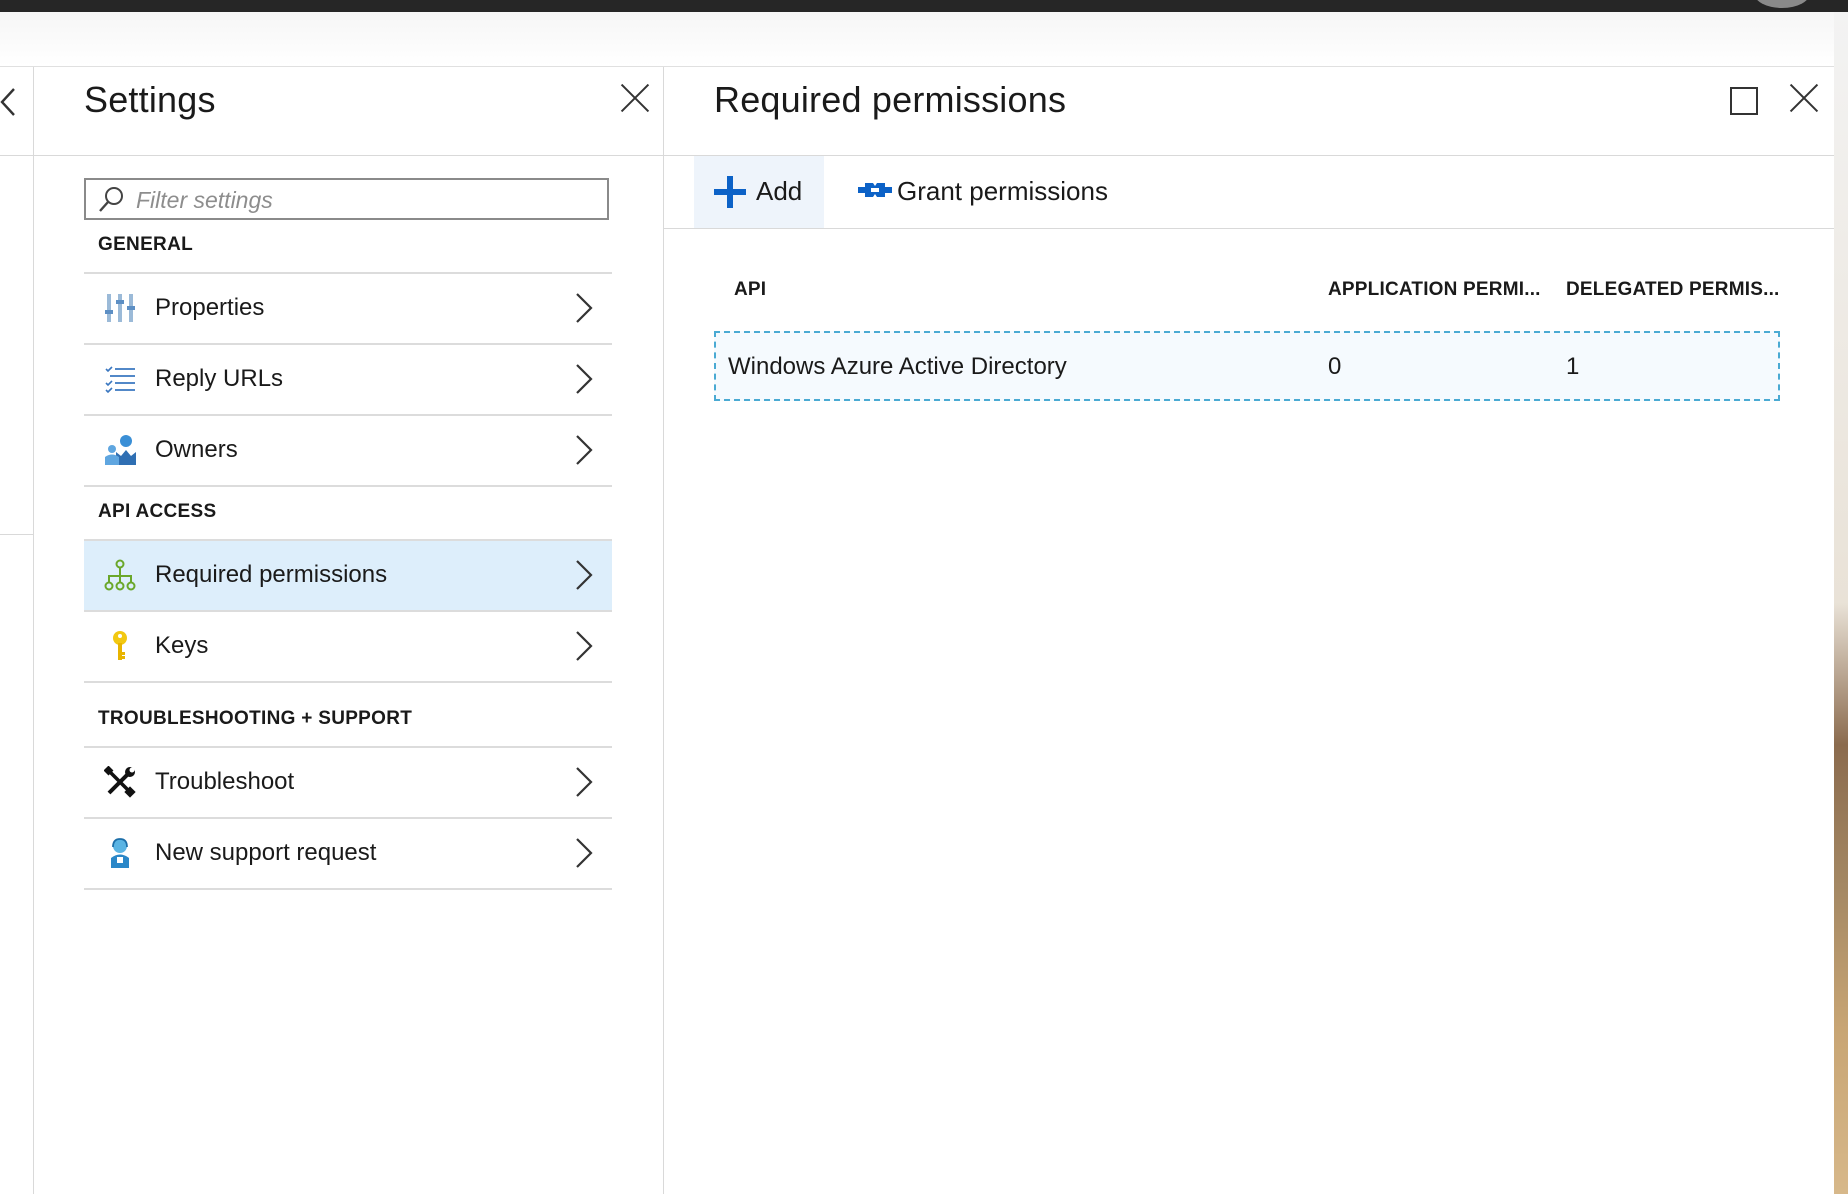 The image size is (1848, 1194). I want to click on hierarchy-icon, so click(120, 575).